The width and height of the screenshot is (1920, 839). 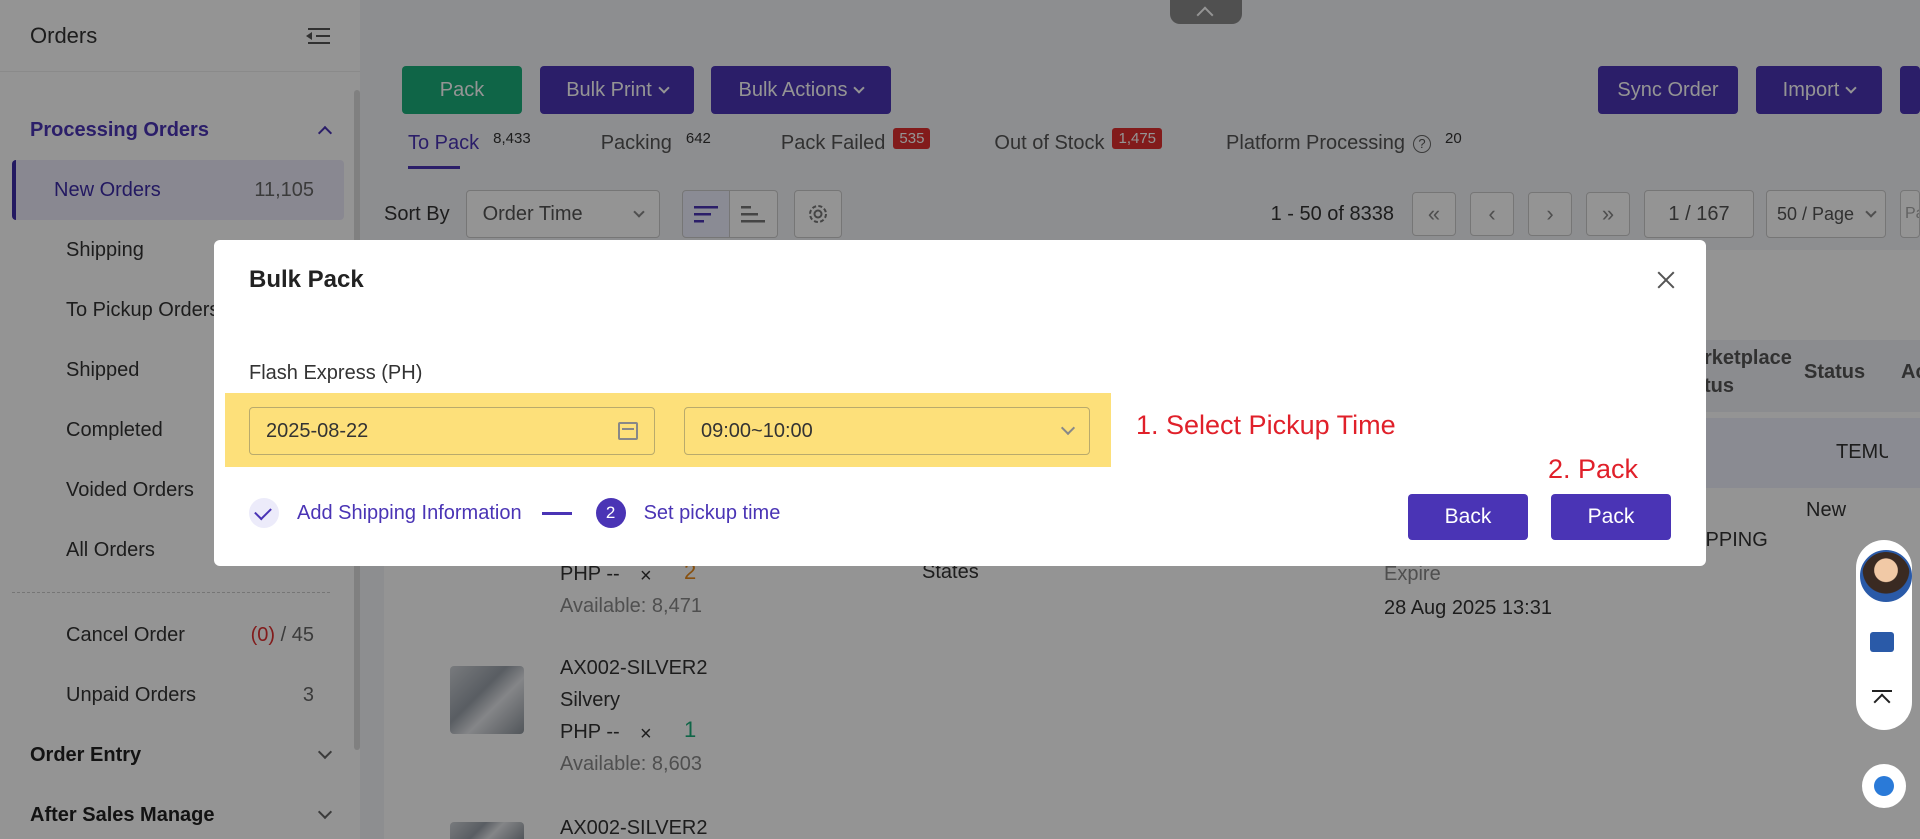 I want to click on assistant-icon, so click(x=1884, y=786).